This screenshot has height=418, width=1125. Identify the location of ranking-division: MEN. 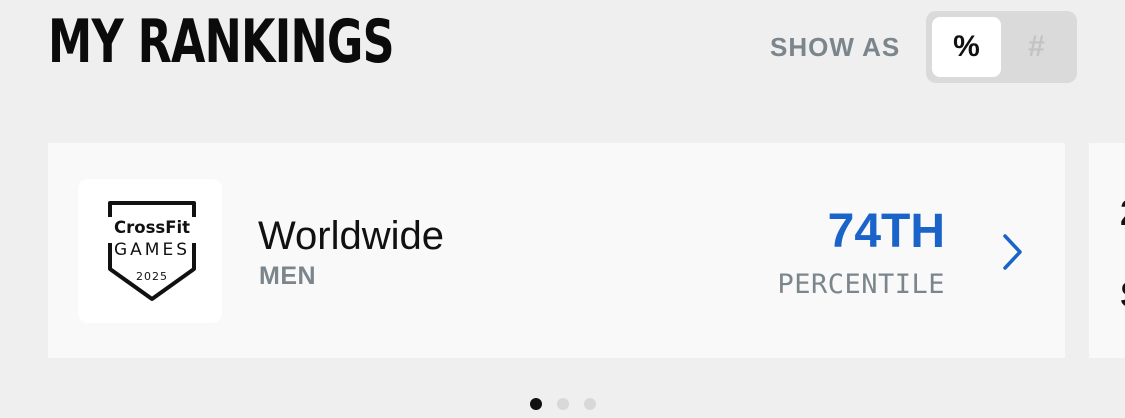
(288, 276).